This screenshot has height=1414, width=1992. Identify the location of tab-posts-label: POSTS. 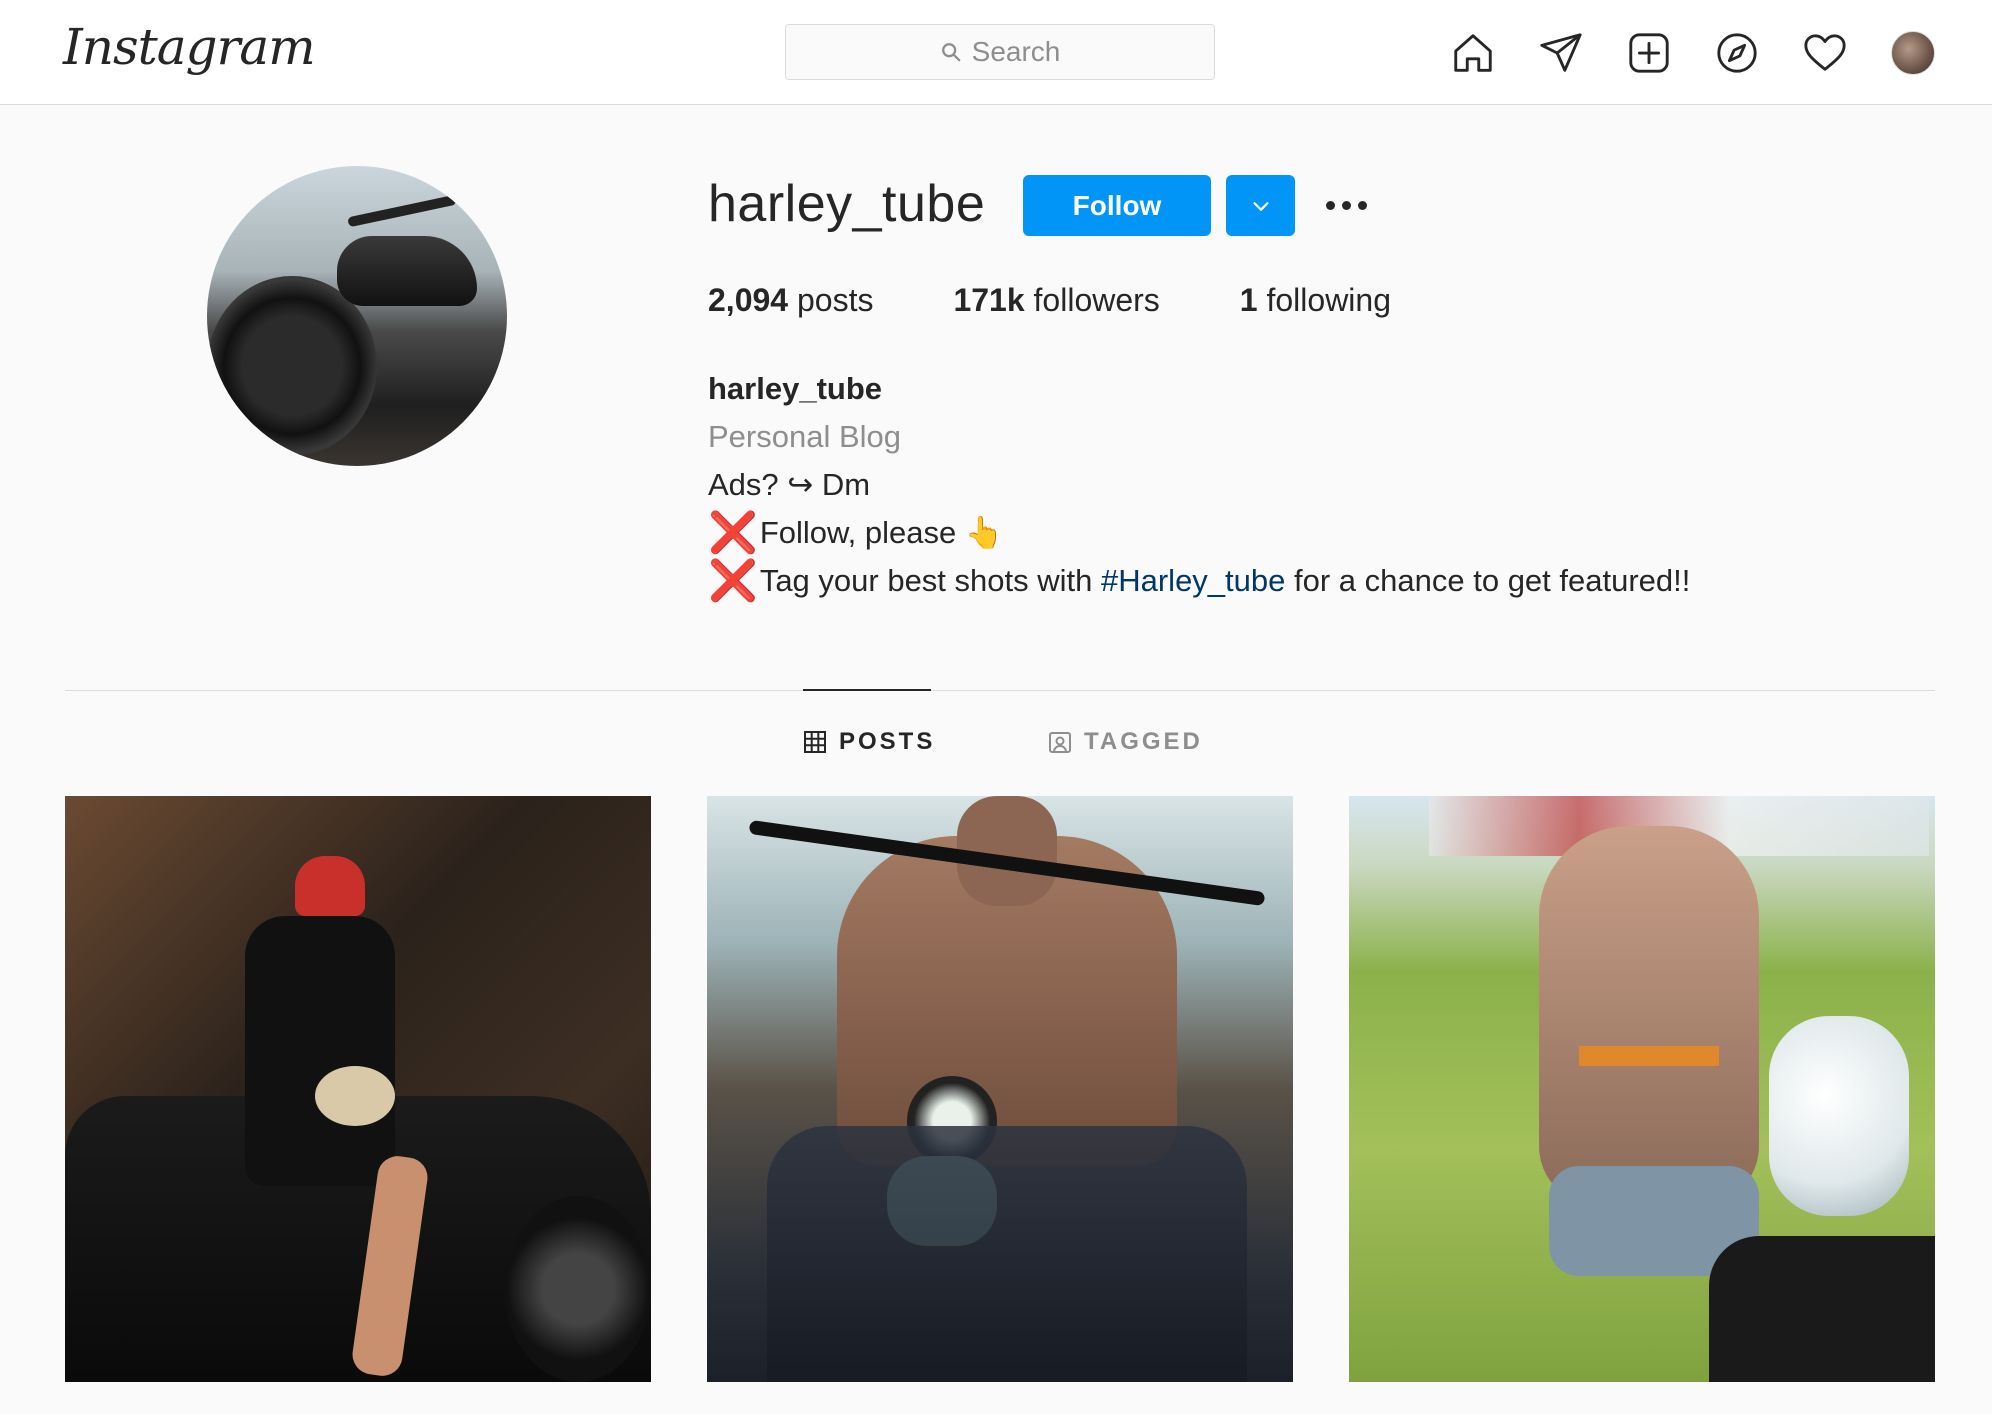
(887, 741).